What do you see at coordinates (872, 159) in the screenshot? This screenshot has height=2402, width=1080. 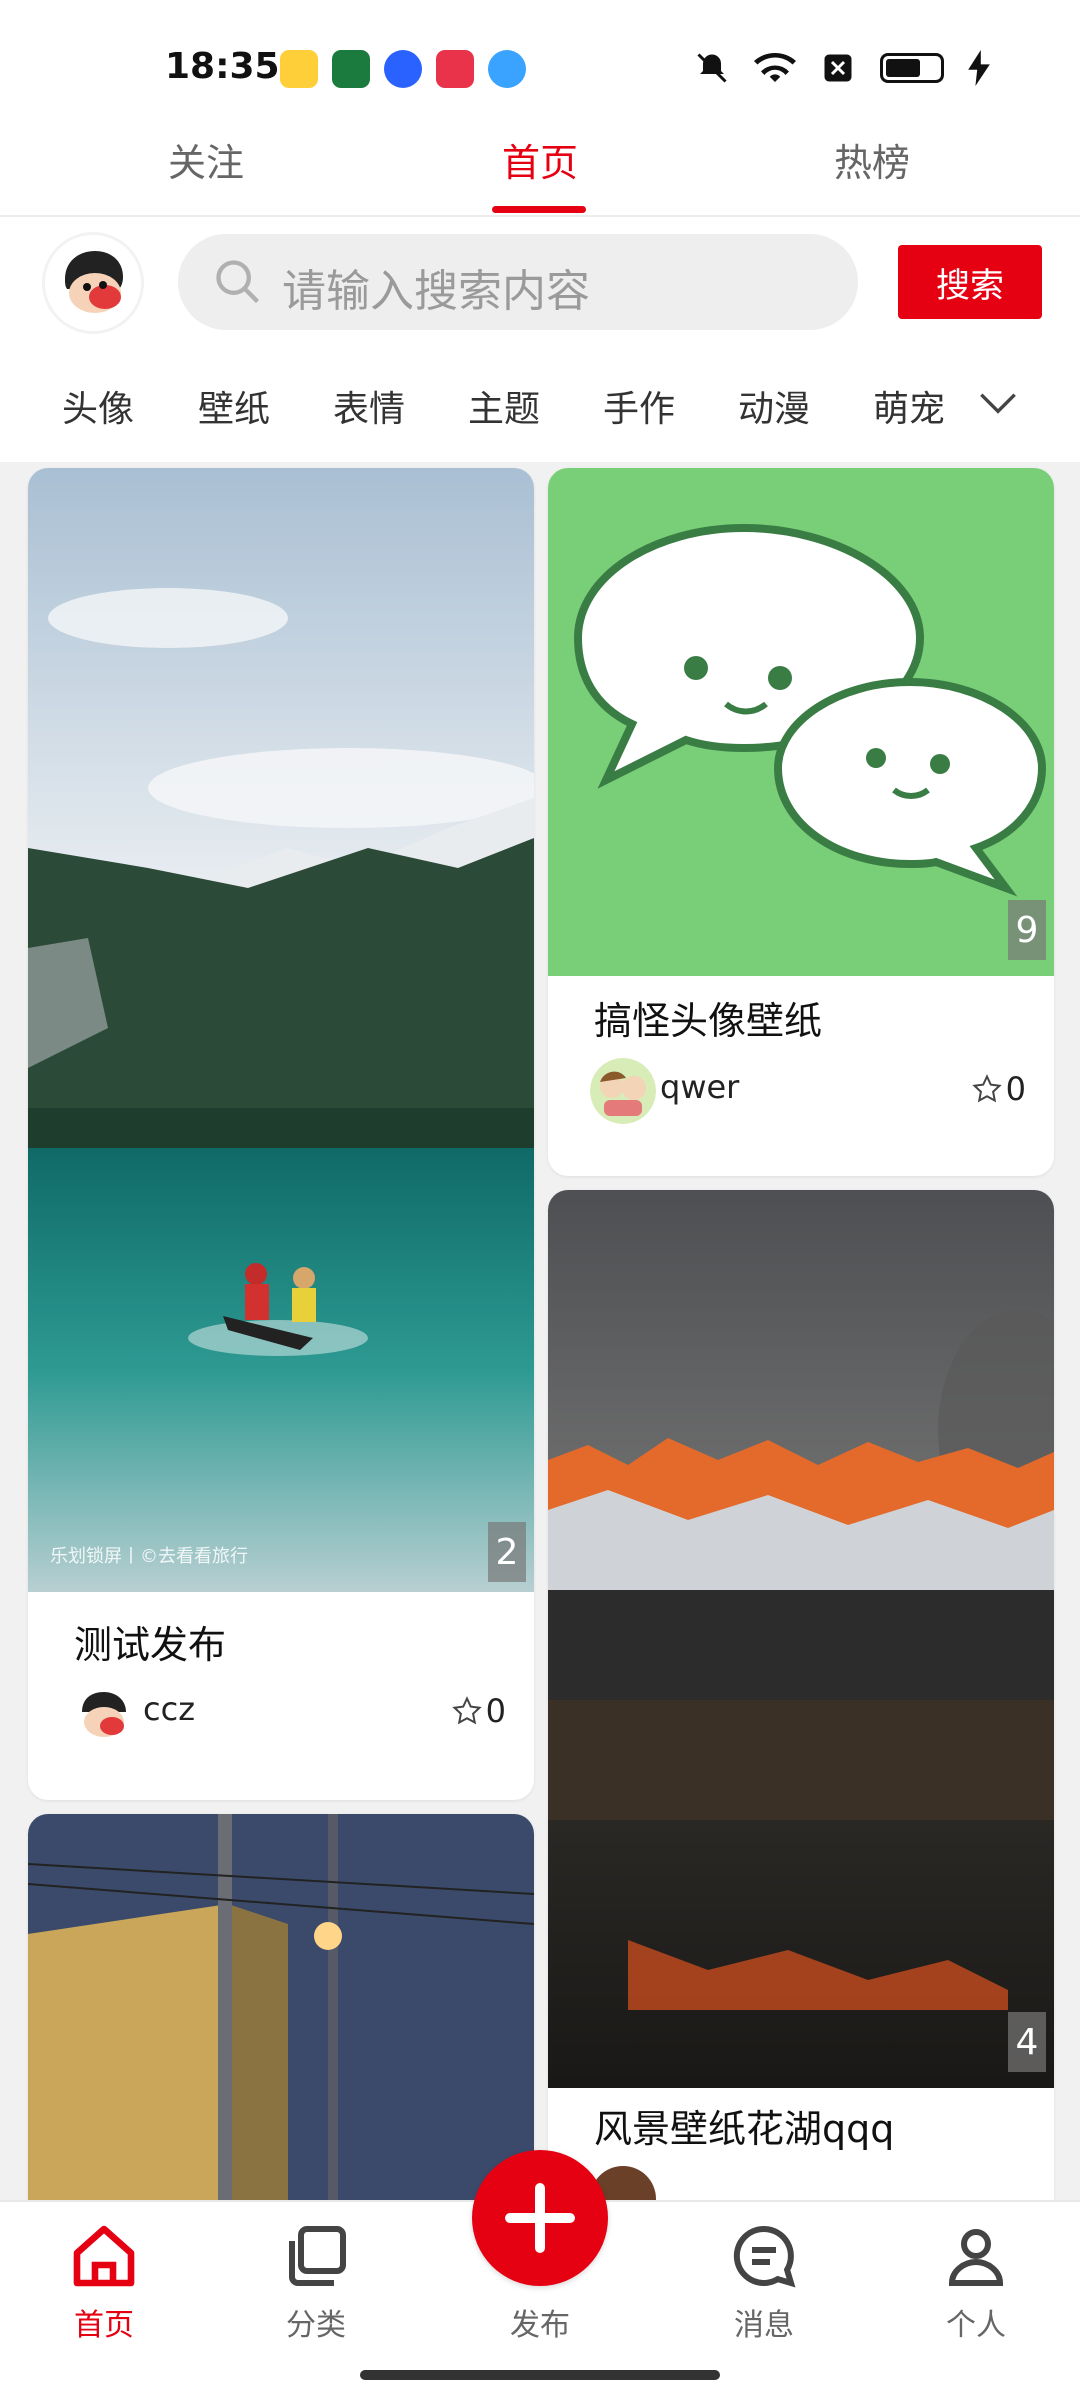 I see `tab-hot: 热榜` at bounding box center [872, 159].